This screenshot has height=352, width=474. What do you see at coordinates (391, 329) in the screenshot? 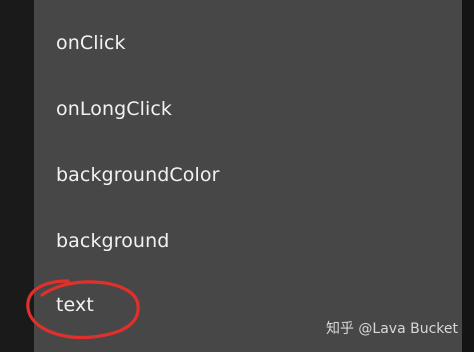
I see `watermark: 知乎 @Lava Bucket` at bounding box center [391, 329].